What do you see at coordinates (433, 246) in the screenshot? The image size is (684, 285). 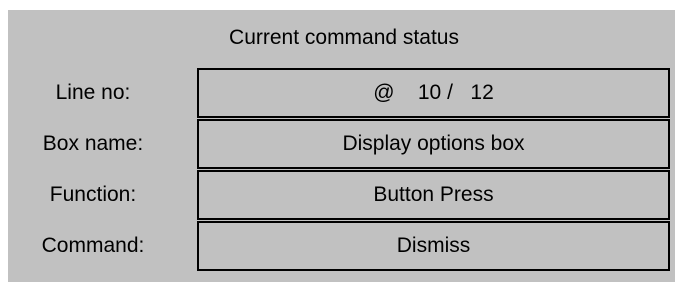 I see `command-value: Dismiss` at bounding box center [433, 246].